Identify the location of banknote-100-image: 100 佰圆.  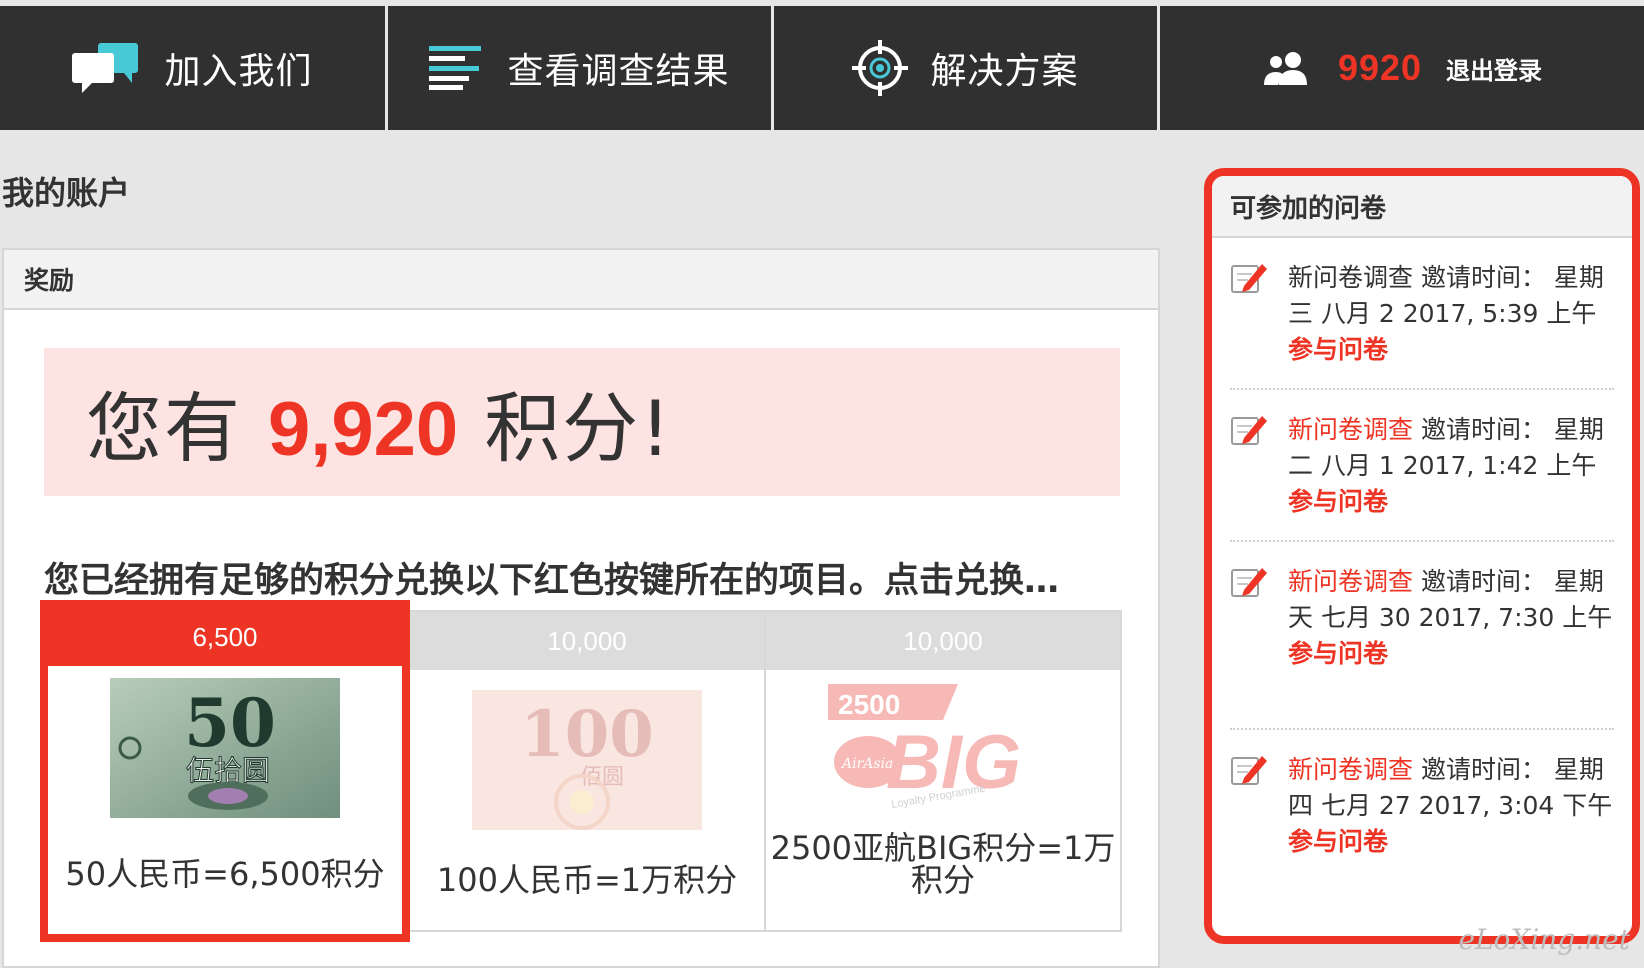
(587, 760).